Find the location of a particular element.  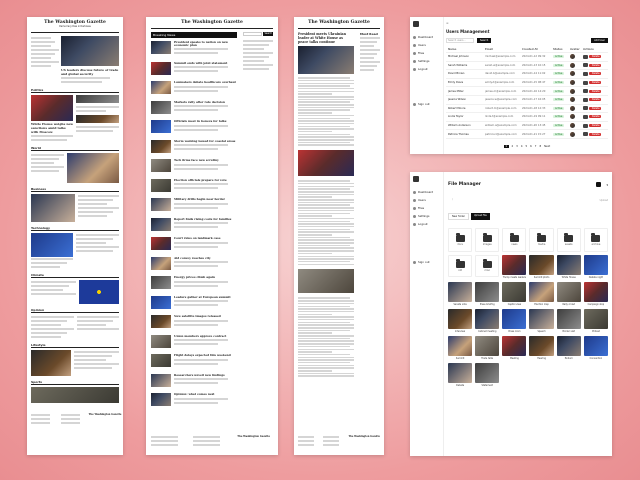

app-logo-icon is located at coordinates (416, 179).